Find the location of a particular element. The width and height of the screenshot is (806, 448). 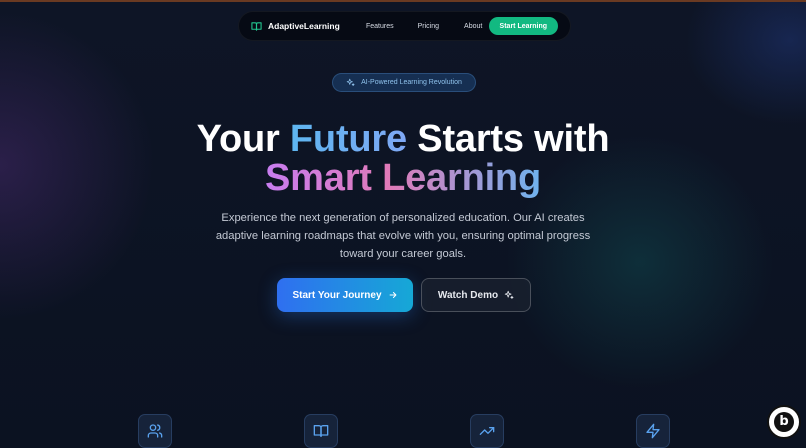

b-logo-icon: b is located at coordinates (784, 422).